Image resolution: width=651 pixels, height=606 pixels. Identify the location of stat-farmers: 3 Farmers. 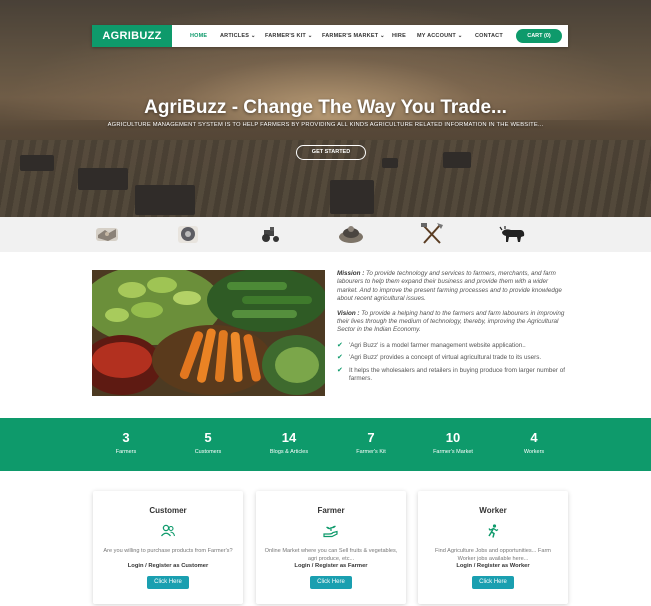
(126, 443).